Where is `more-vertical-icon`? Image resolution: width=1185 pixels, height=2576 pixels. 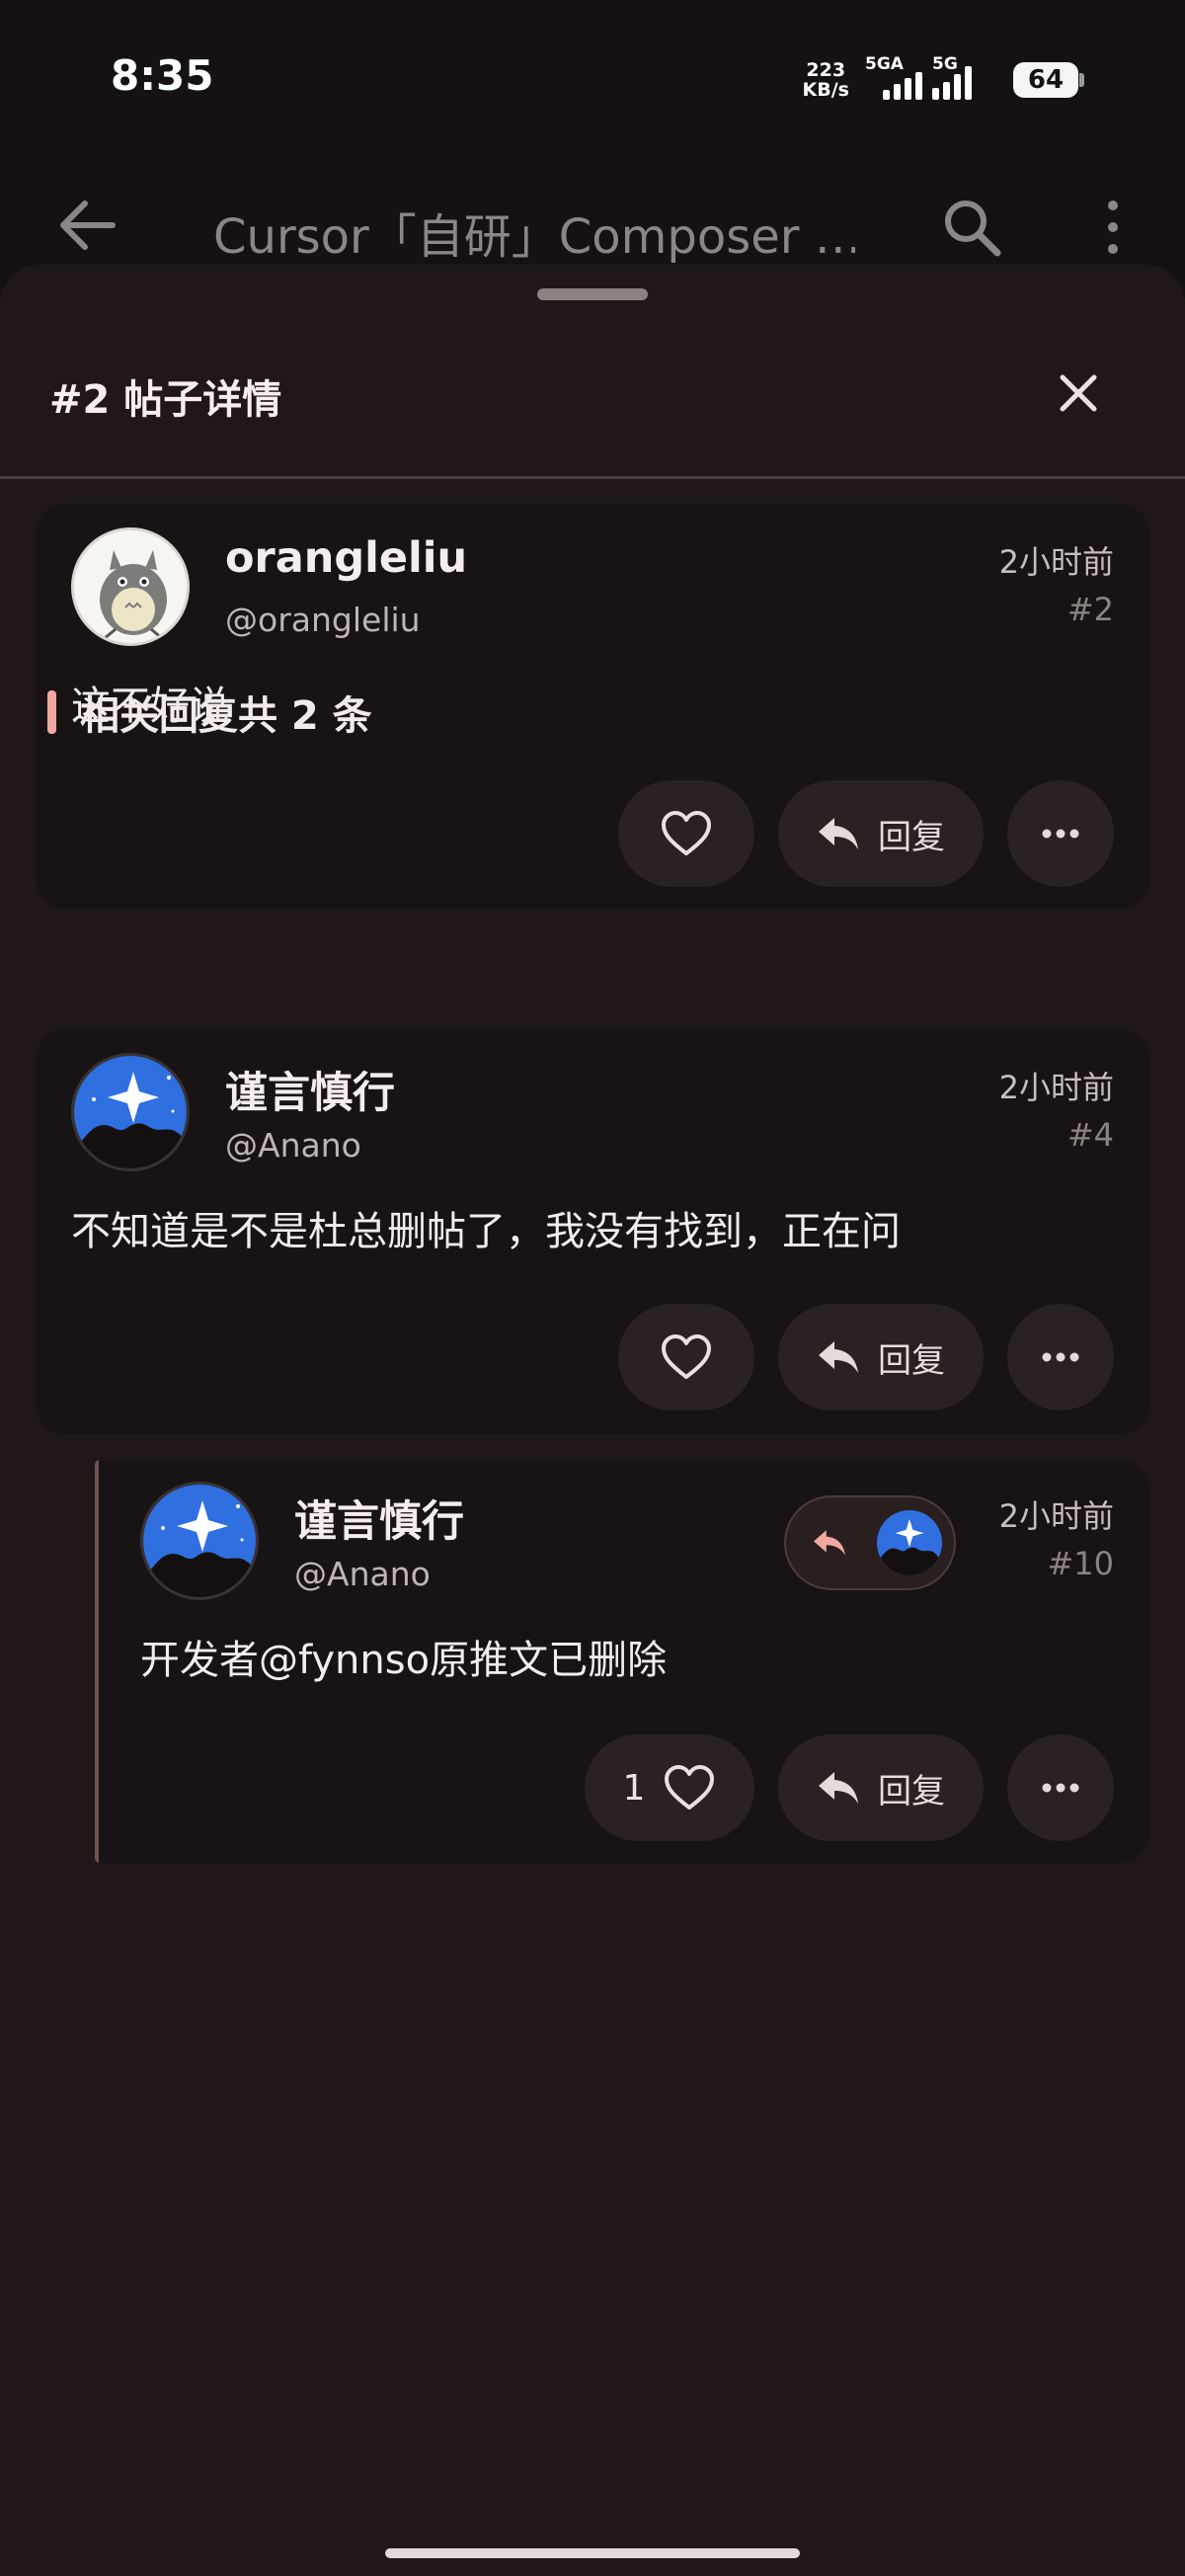 more-vertical-icon is located at coordinates (1113, 227).